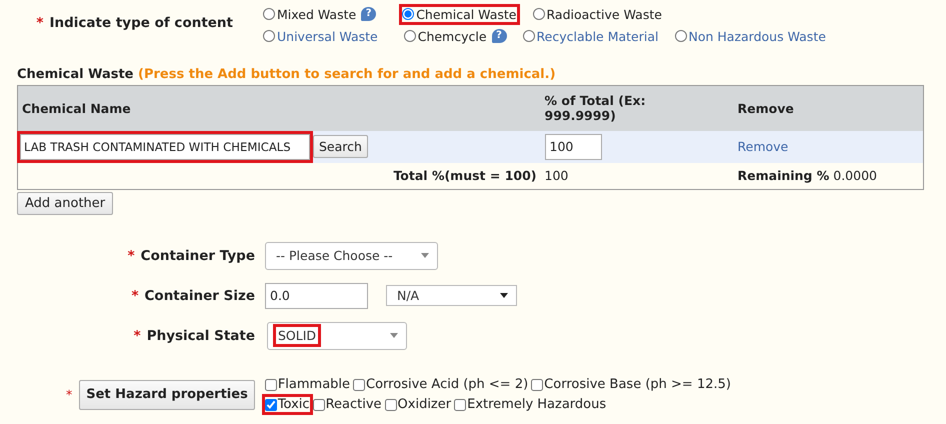 Image resolution: width=946 pixels, height=424 pixels. What do you see at coordinates (200, 336) in the screenshot?
I see `field-label: Physical State` at bounding box center [200, 336].